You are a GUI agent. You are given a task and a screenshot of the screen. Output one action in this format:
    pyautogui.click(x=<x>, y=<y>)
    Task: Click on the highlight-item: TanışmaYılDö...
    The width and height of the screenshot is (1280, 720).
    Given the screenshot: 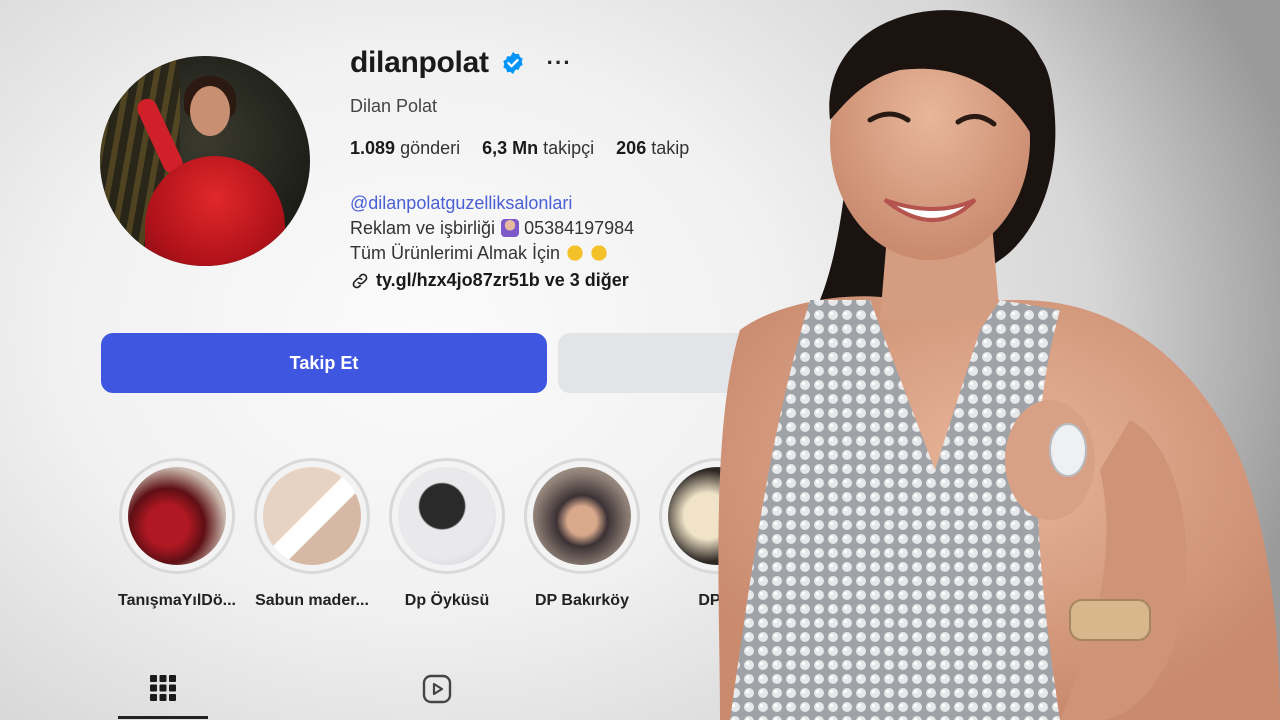 What is the action you would take?
    pyautogui.click(x=177, y=534)
    